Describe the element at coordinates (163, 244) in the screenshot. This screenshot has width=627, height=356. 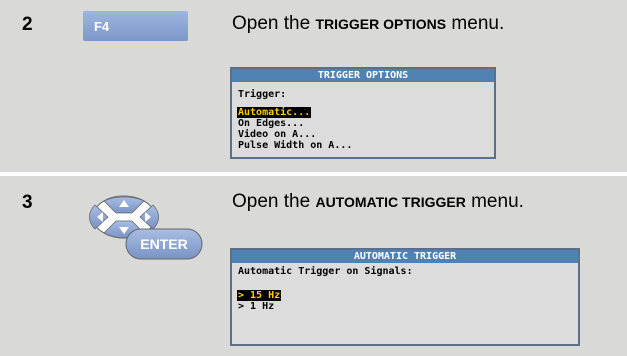
I see `enter-key-label: ENTER` at that location.